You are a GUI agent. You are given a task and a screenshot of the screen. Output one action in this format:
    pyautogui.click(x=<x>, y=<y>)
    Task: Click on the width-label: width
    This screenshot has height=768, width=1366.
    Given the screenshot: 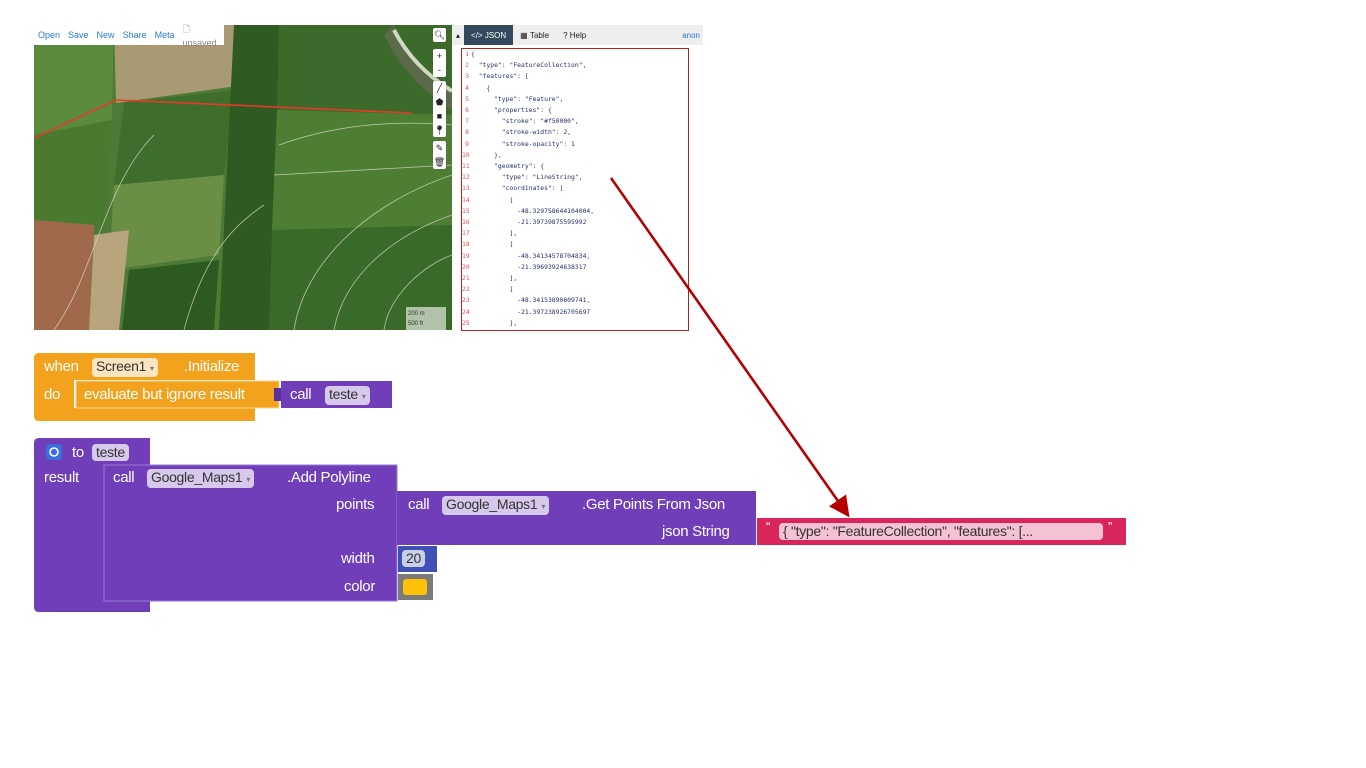 What is the action you would take?
    pyautogui.click(x=358, y=558)
    